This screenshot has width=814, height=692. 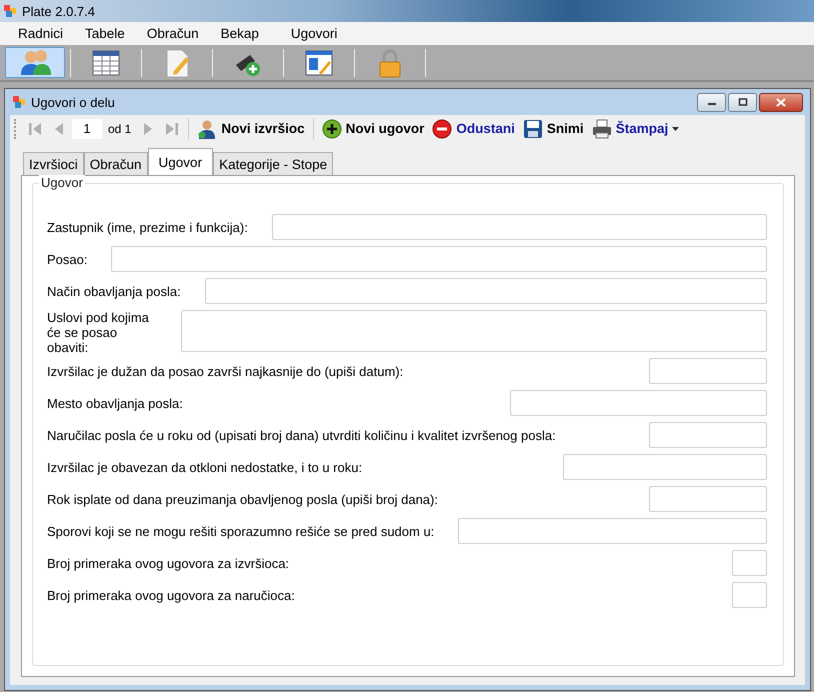 What do you see at coordinates (273, 163) in the screenshot?
I see `tab: Kategorije - Stope` at bounding box center [273, 163].